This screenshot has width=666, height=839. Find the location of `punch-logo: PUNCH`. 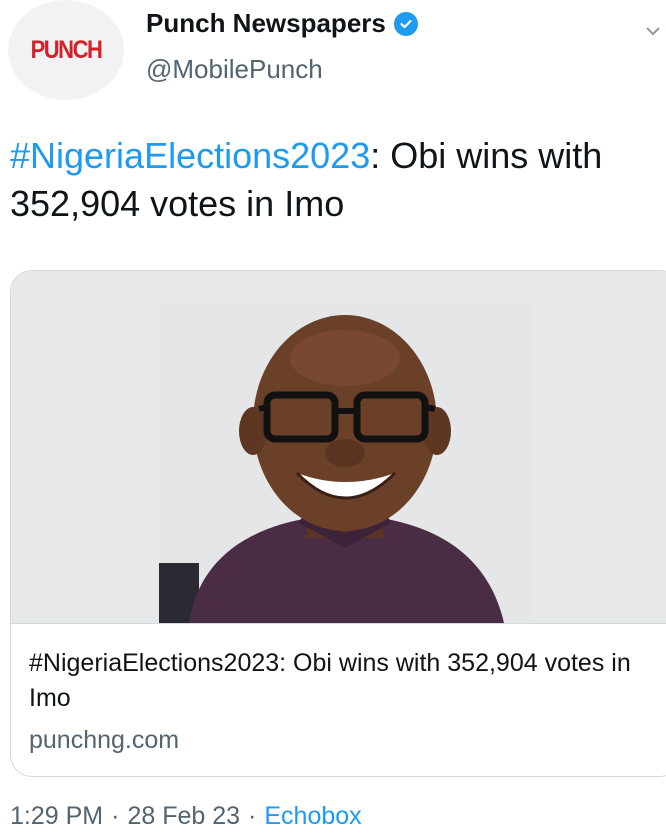

punch-logo: PUNCH is located at coordinates (66, 49).